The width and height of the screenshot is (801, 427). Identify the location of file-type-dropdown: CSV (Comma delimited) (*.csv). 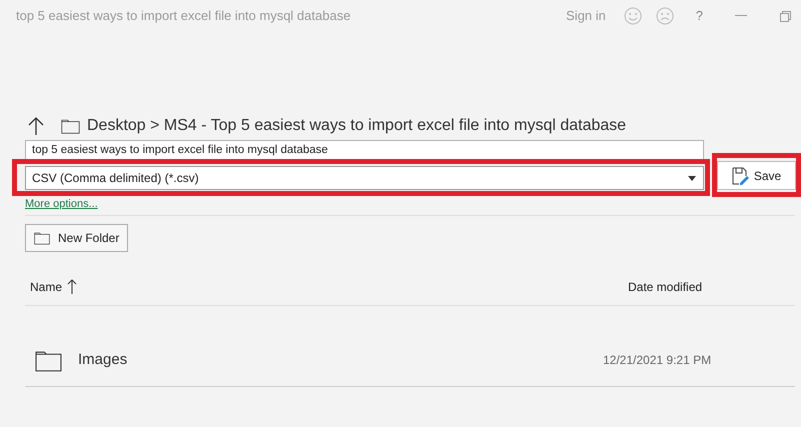
(364, 178).